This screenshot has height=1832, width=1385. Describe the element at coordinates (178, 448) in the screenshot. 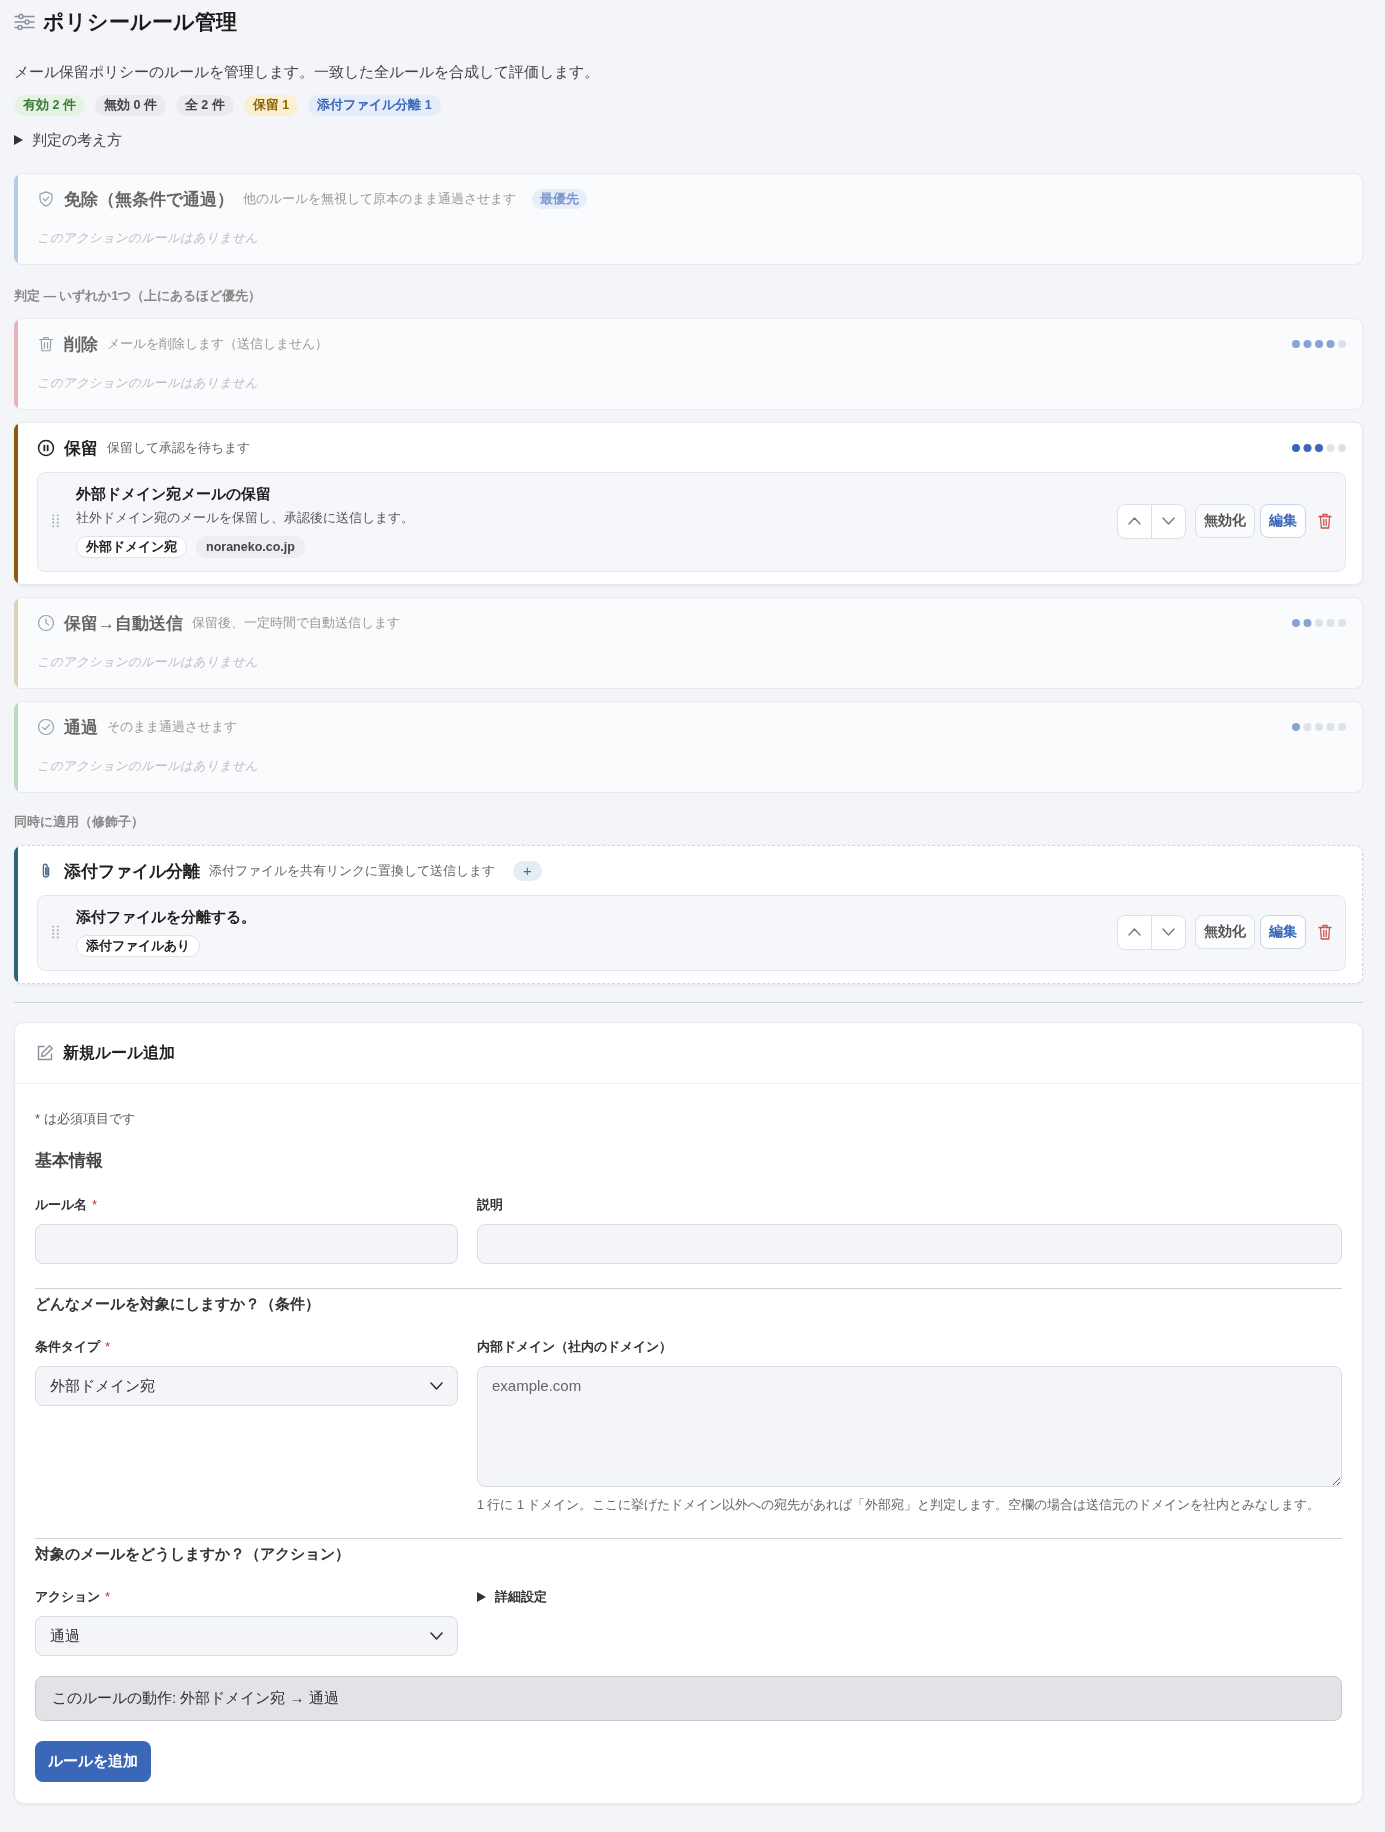

I see `action-description: 保留して承認を待ちます` at that location.